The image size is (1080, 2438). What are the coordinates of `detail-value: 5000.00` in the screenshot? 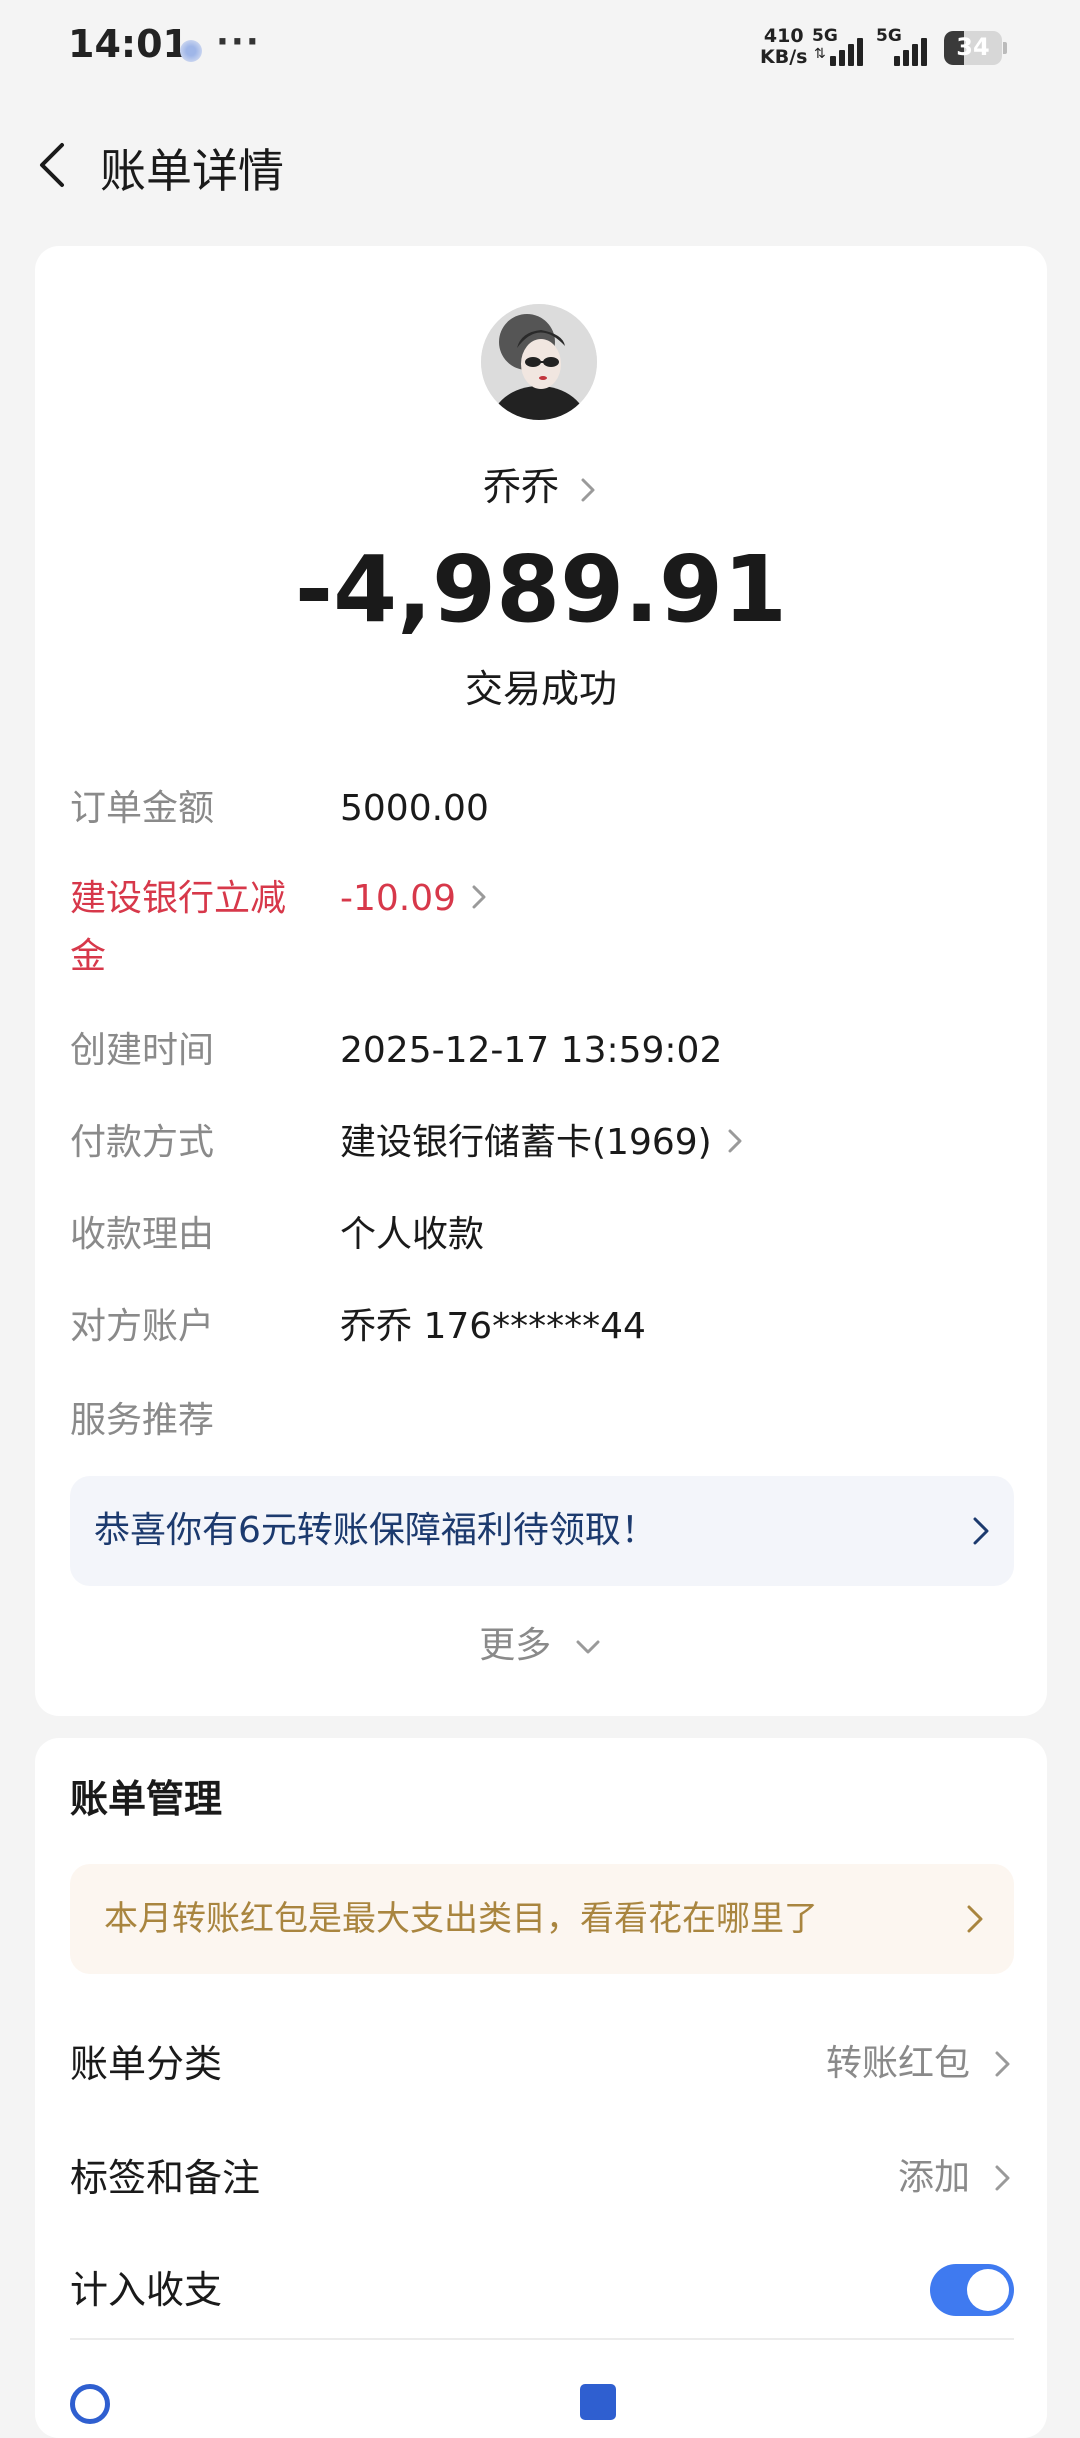 It's located at (414, 808).